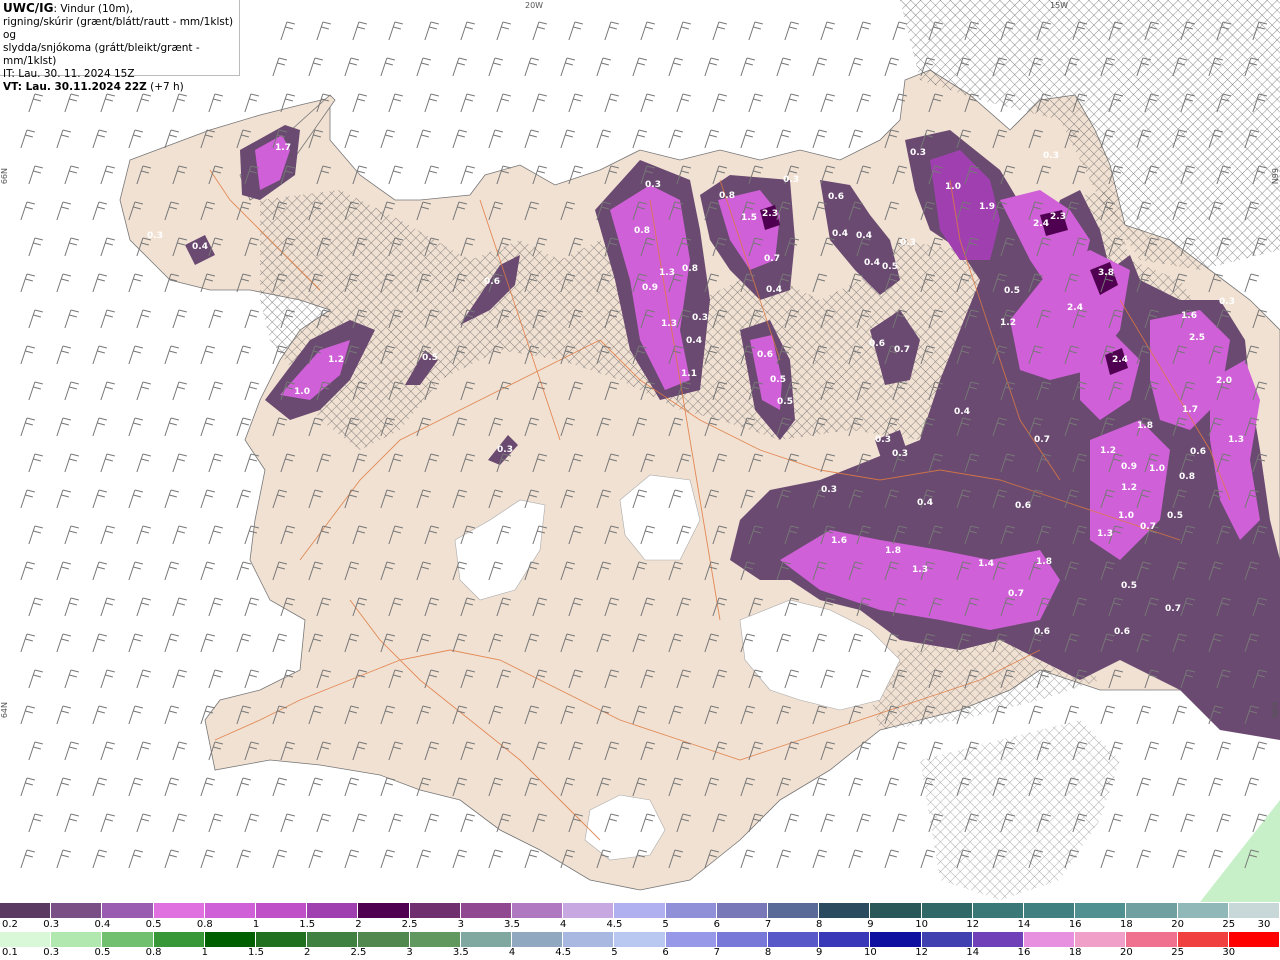 This screenshot has width=1280, height=960. I want to click on precip-amount-label: 2.3, so click(770, 214).